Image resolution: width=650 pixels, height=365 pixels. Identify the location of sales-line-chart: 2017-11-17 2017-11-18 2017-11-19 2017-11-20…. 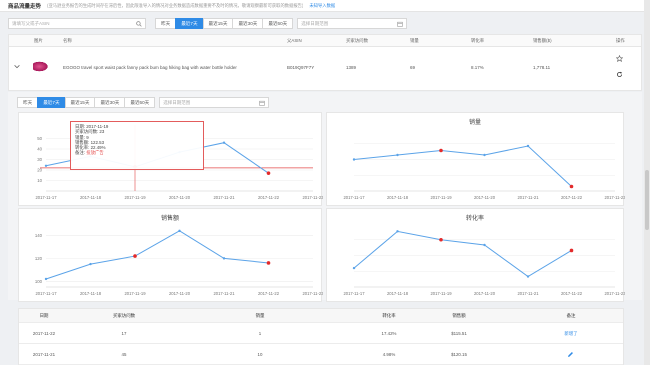
(484, 171).